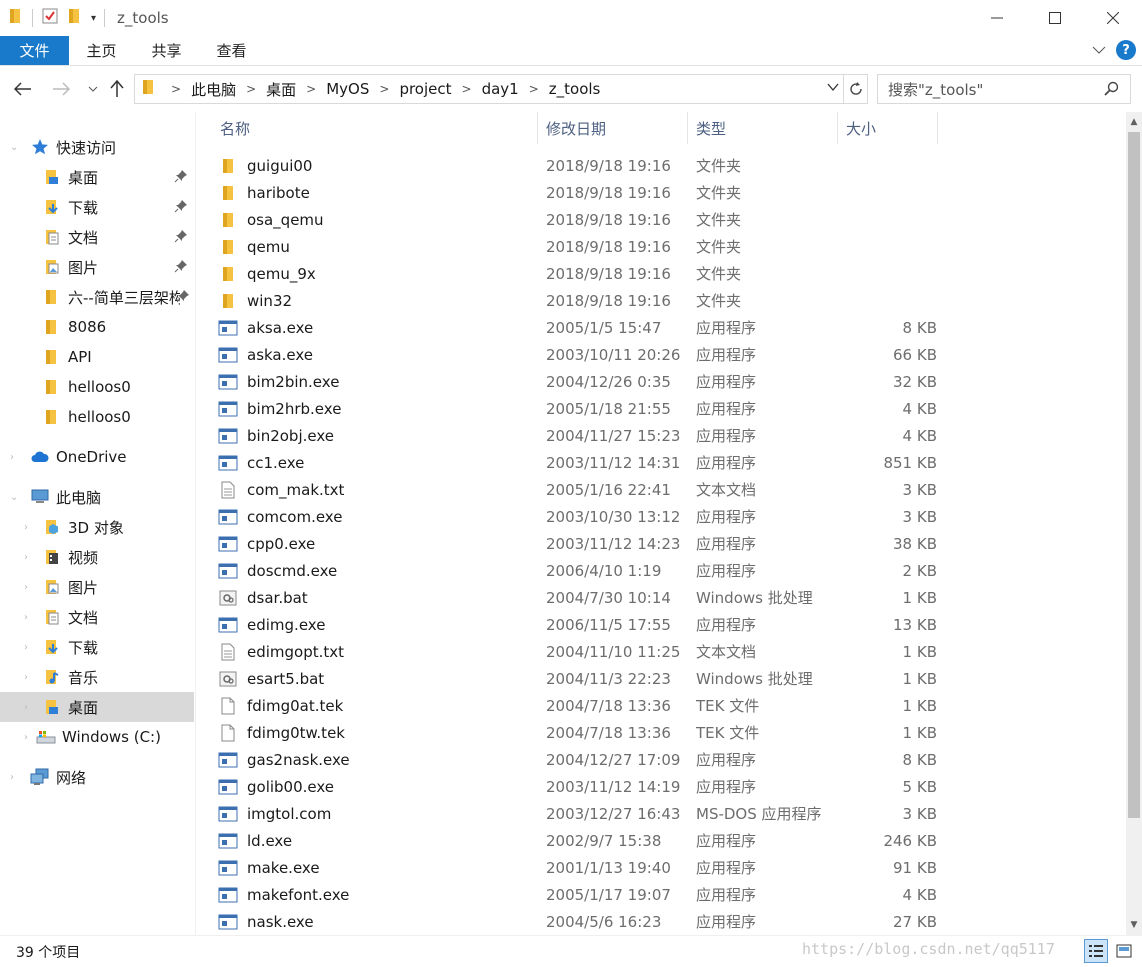  I want to click on table-row: nask.exe 2004/5/6 16:23 应用程序 27 KB, so click(578, 921).